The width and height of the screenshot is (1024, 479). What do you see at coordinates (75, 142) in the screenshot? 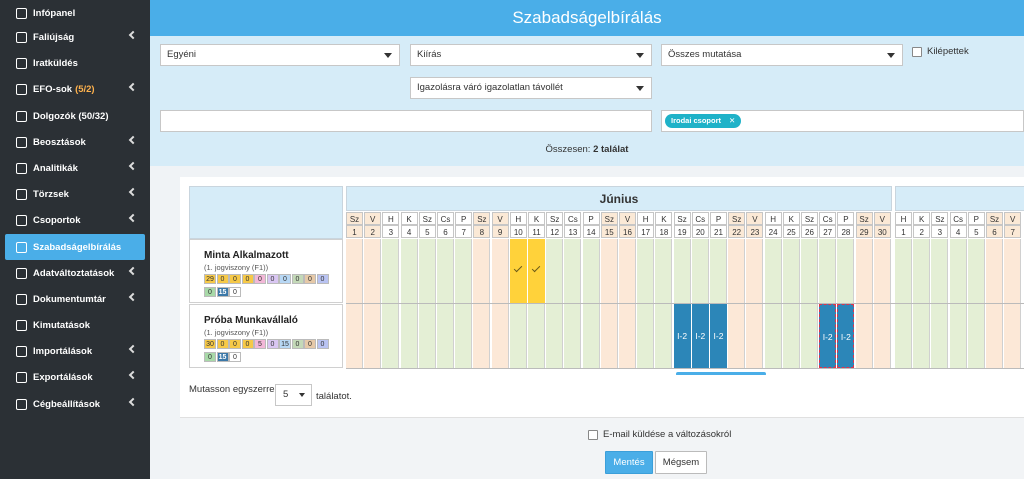
I see `sidebar-item-6: Beosztások` at bounding box center [75, 142].